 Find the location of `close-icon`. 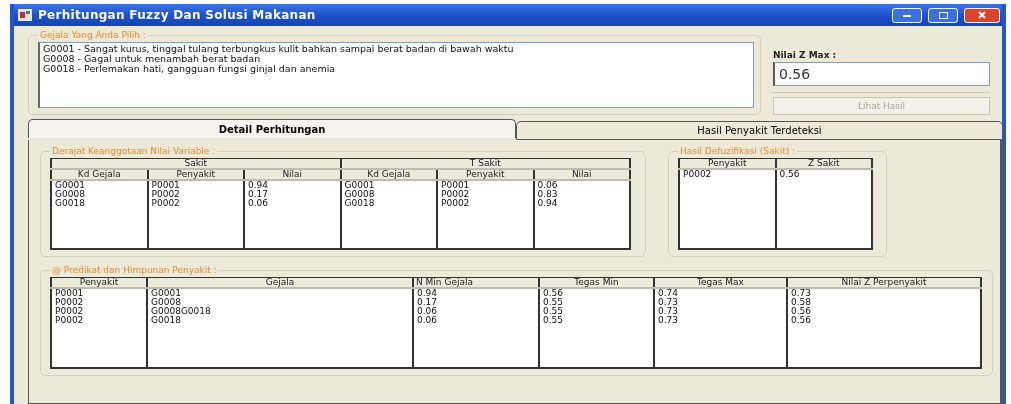

close-icon is located at coordinates (982, 15).